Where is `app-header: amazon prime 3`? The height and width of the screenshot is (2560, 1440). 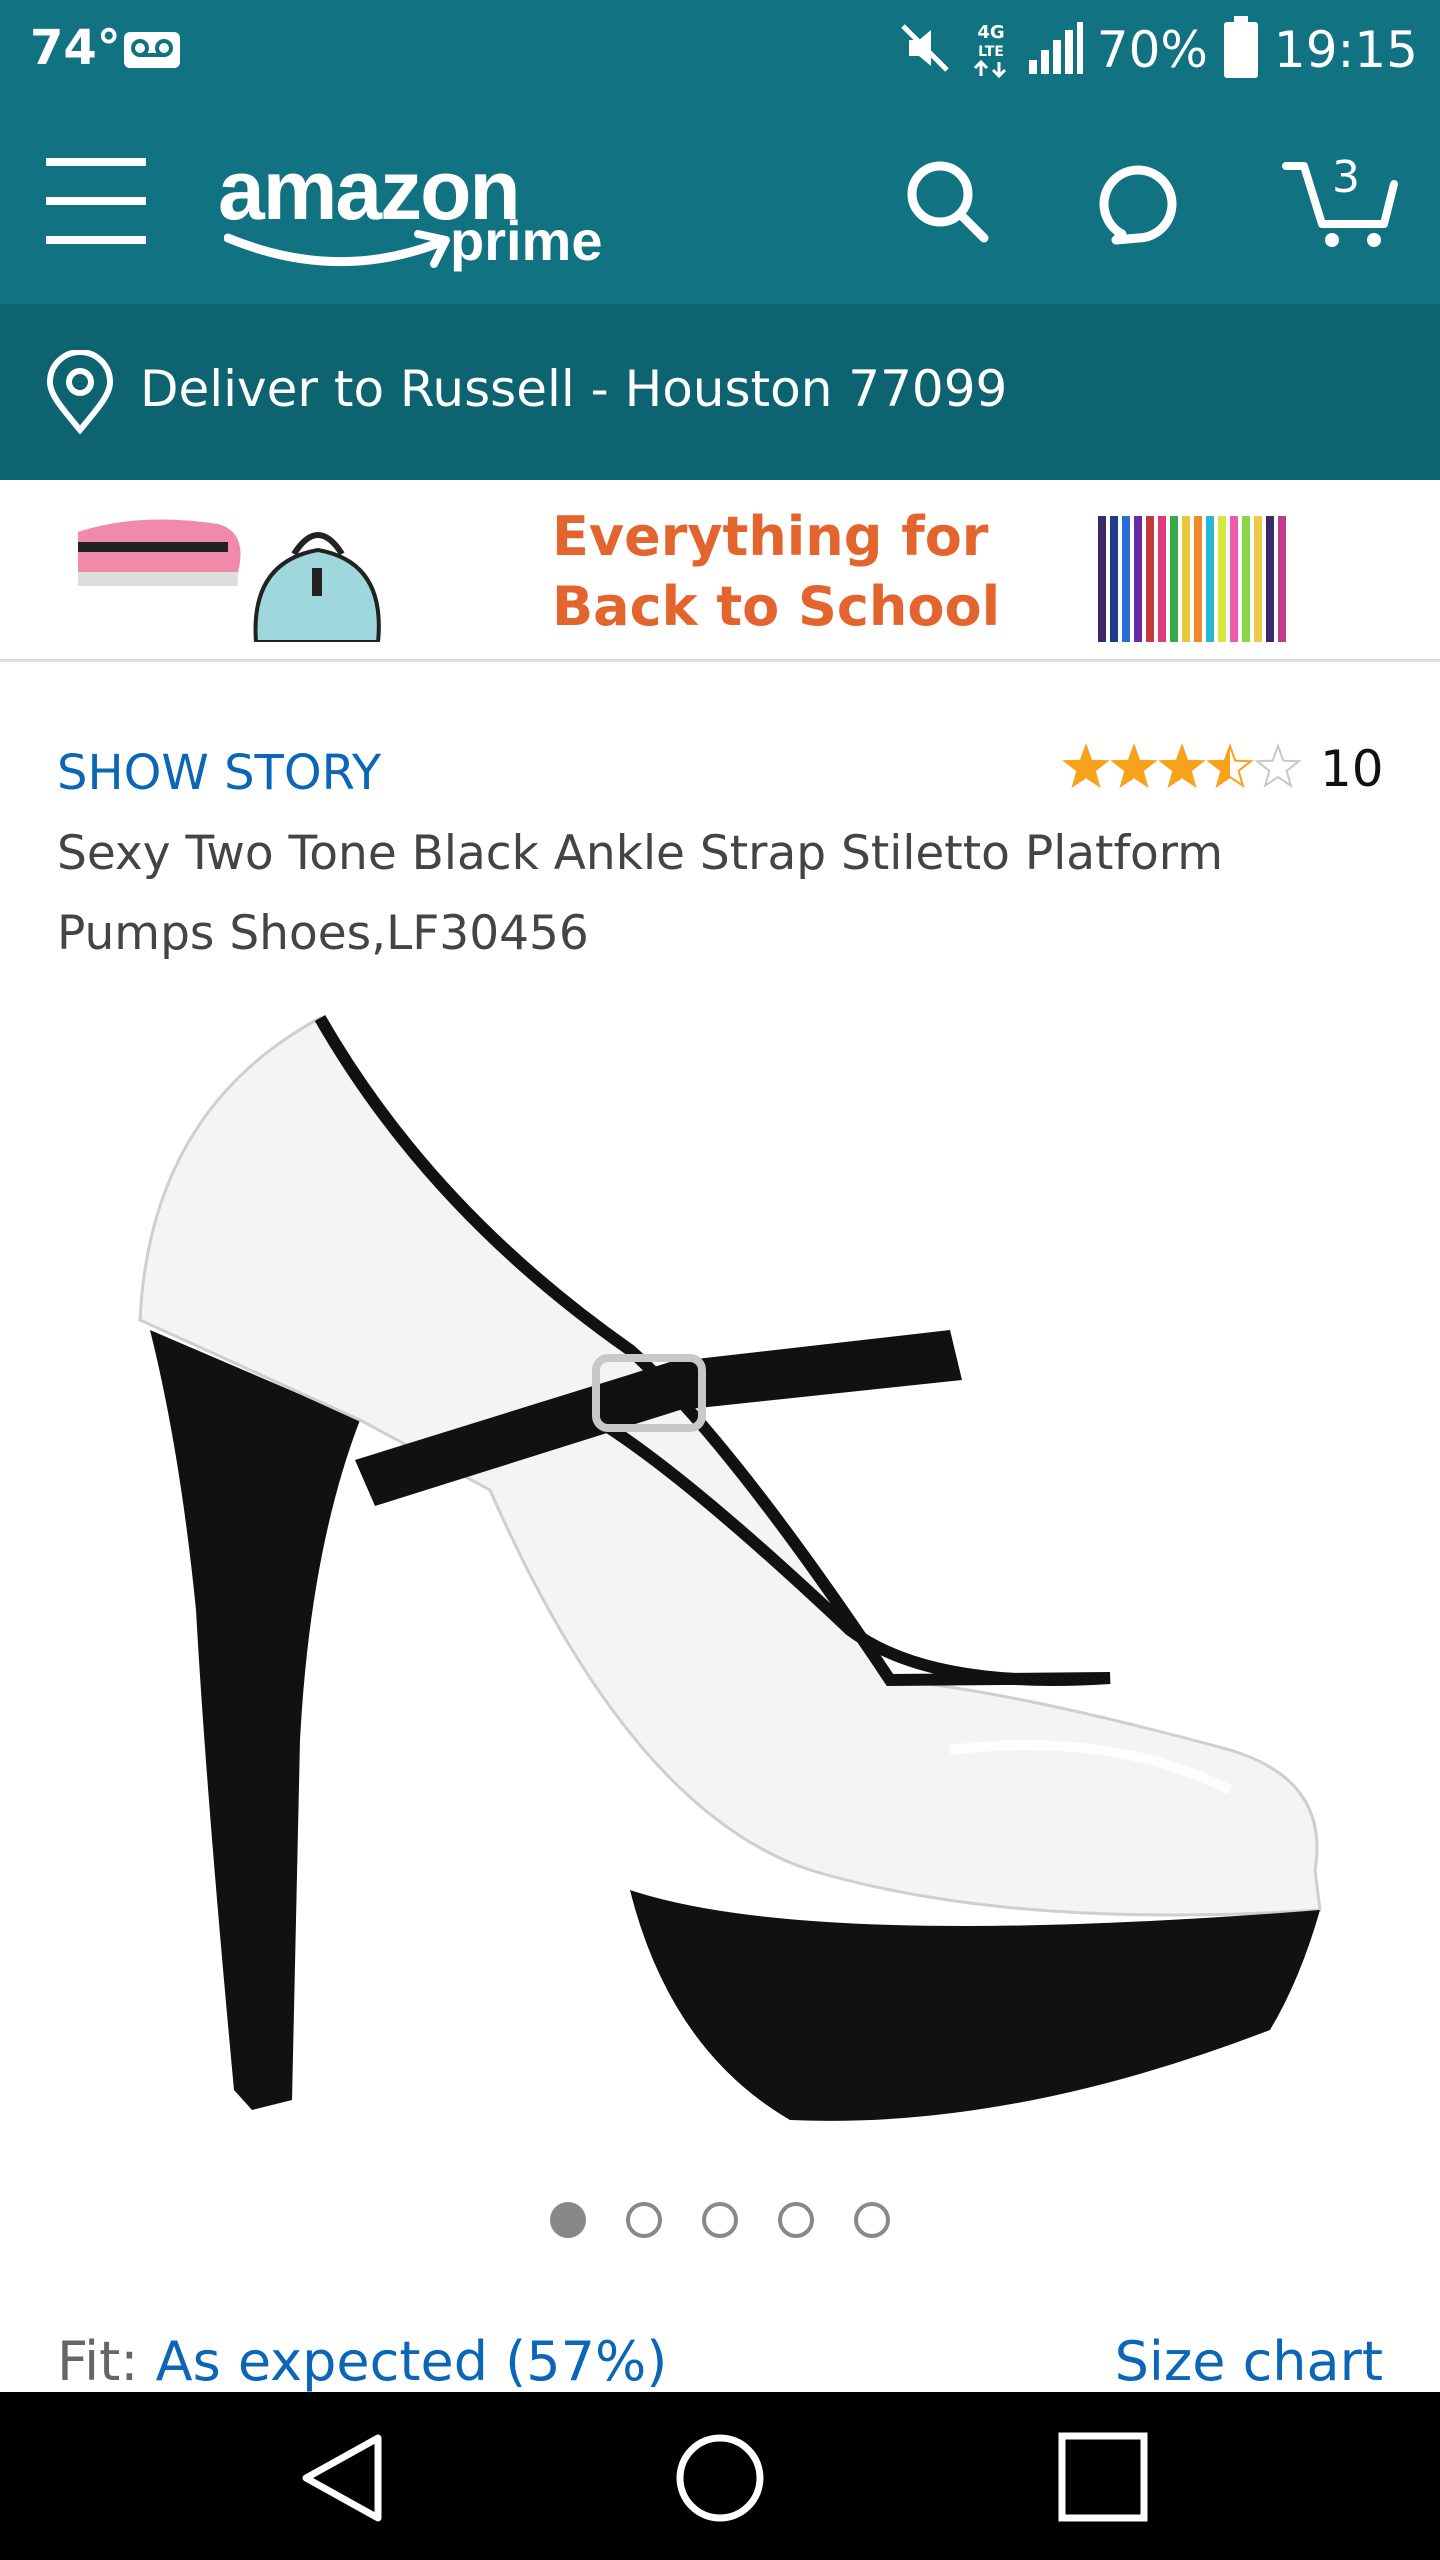
app-header: amazon prime 3 is located at coordinates (720, 202).